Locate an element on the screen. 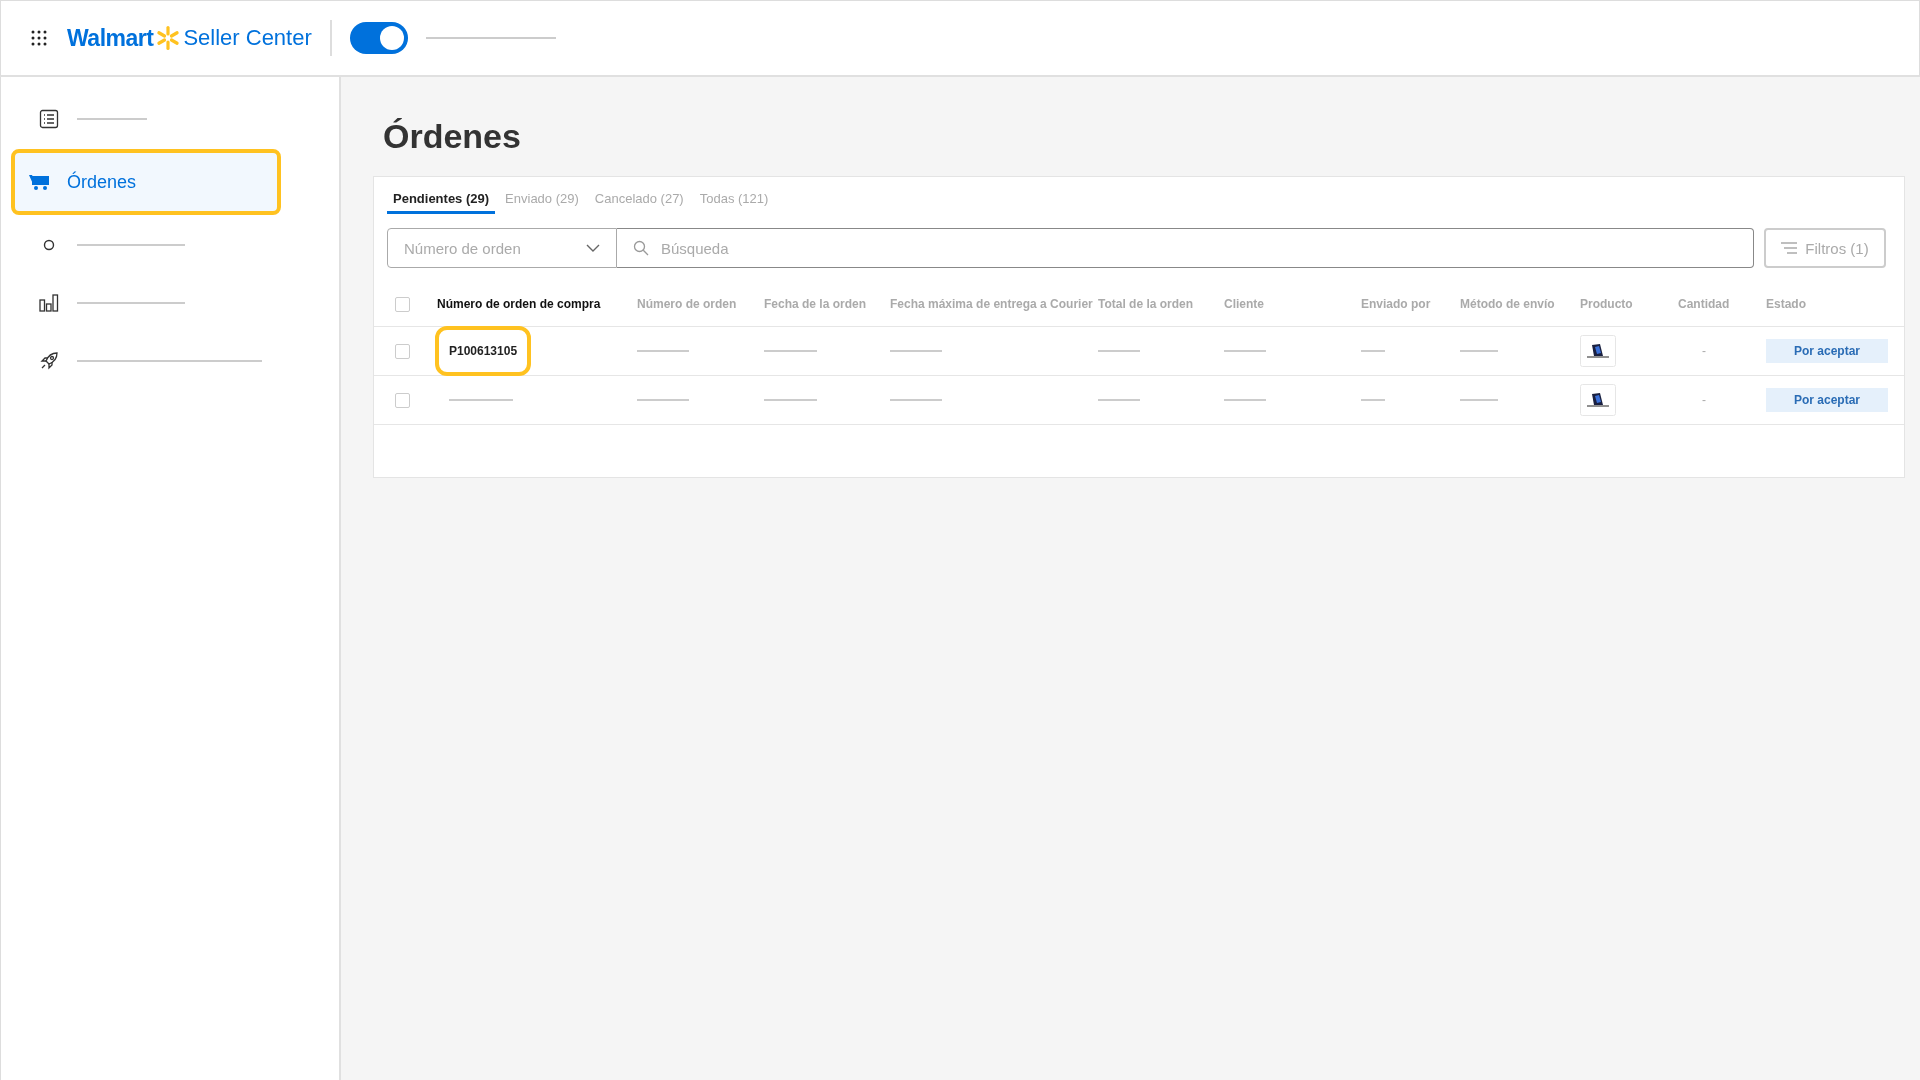 The height and width of the screenshot is (1080, 1920). filters-button: Filtros (1) is located at coordinates (1825, 248).